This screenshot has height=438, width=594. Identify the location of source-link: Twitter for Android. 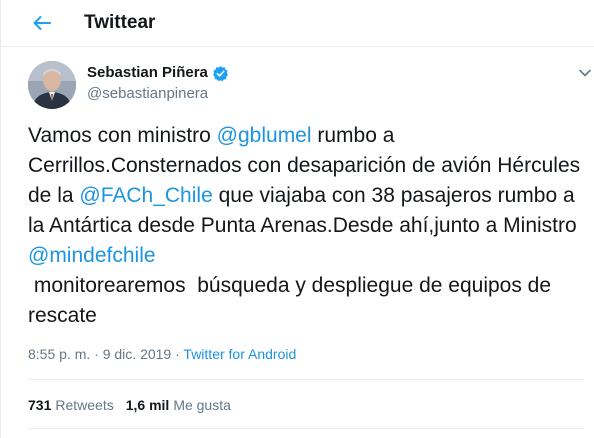
(239, 354).